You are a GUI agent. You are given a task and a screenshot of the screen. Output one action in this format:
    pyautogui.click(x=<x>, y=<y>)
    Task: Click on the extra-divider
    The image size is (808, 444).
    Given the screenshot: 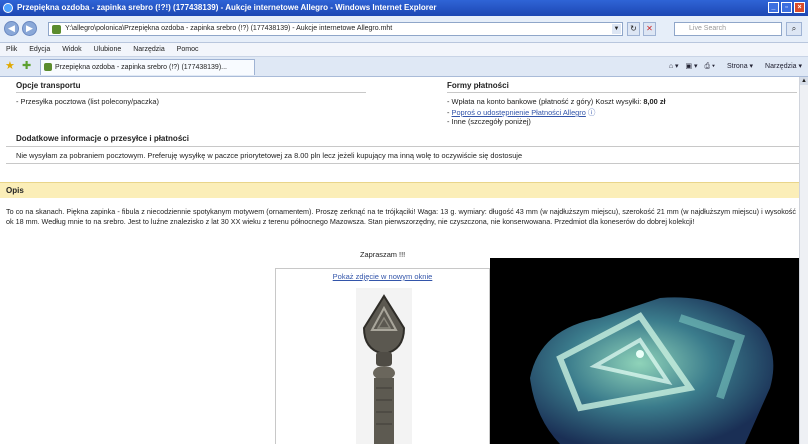 What is the action you would take?
    pyautogui.click(x=403, y=146)
    